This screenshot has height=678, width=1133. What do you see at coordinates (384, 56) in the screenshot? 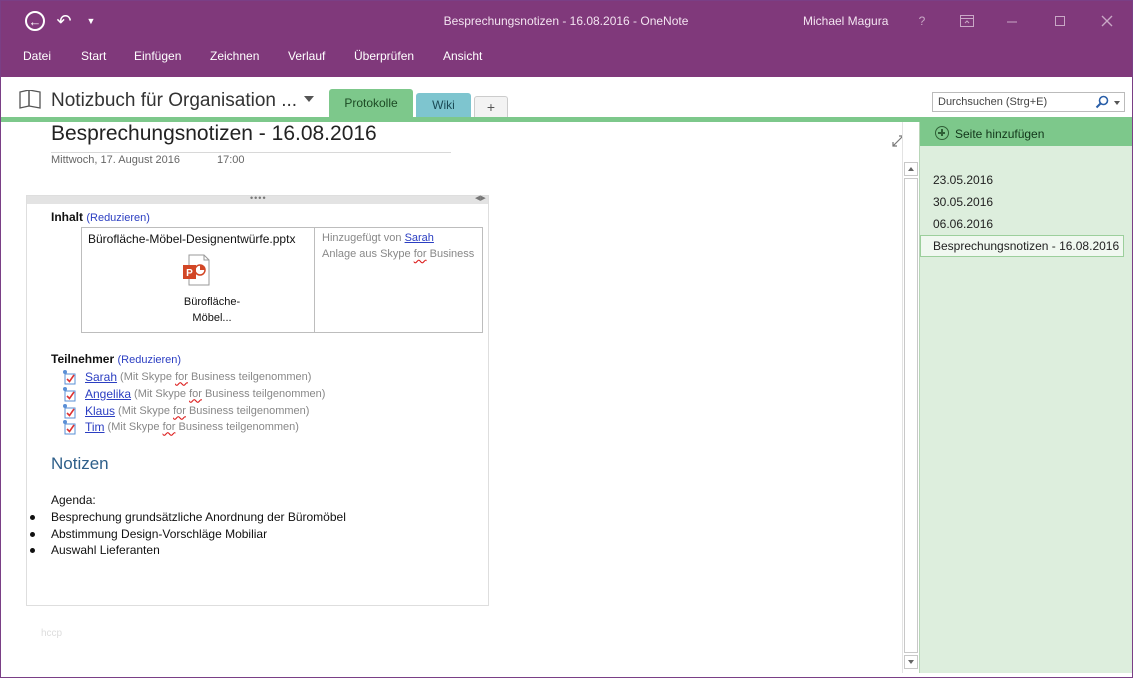
I see `menu-ueberpruefen: Überprüfen` at bounding box center [384, 56].